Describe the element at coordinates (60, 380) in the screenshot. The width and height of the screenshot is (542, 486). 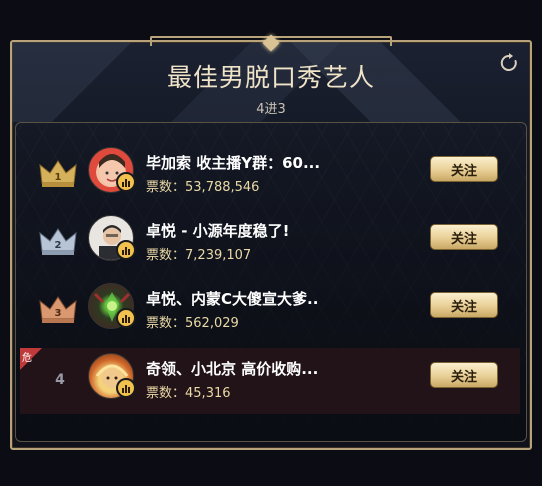
I see `rank-number: 4` at that location.